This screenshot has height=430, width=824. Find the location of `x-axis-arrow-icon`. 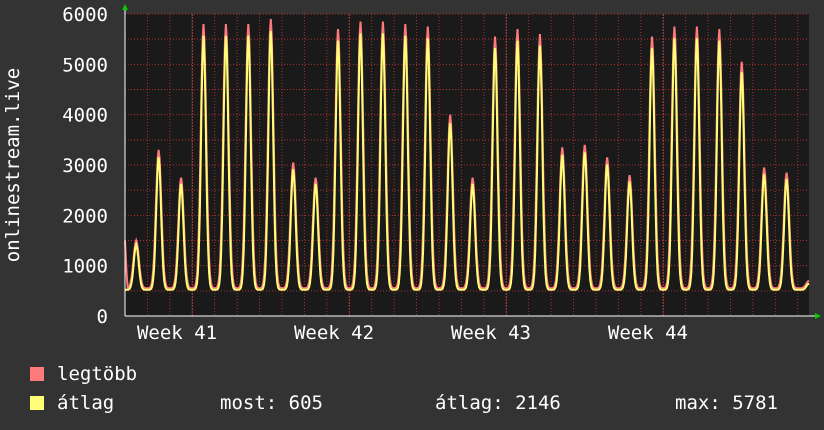

x-axis-arrow-icon is located at coordinates (818, 316).